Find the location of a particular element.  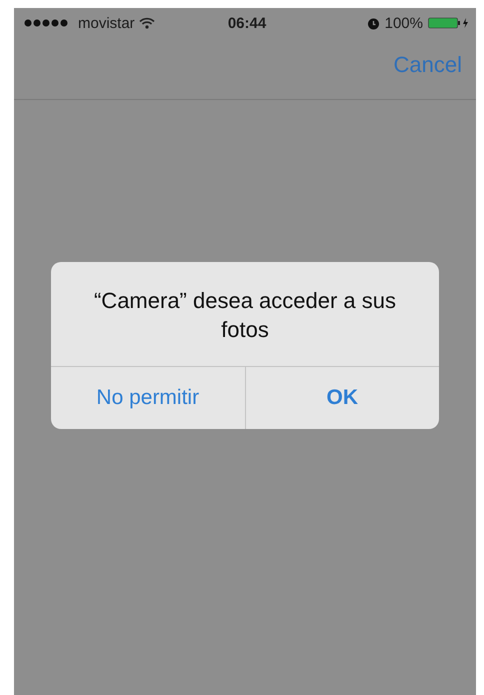

carrier-name: movistar is located at coordinates (106, 23).